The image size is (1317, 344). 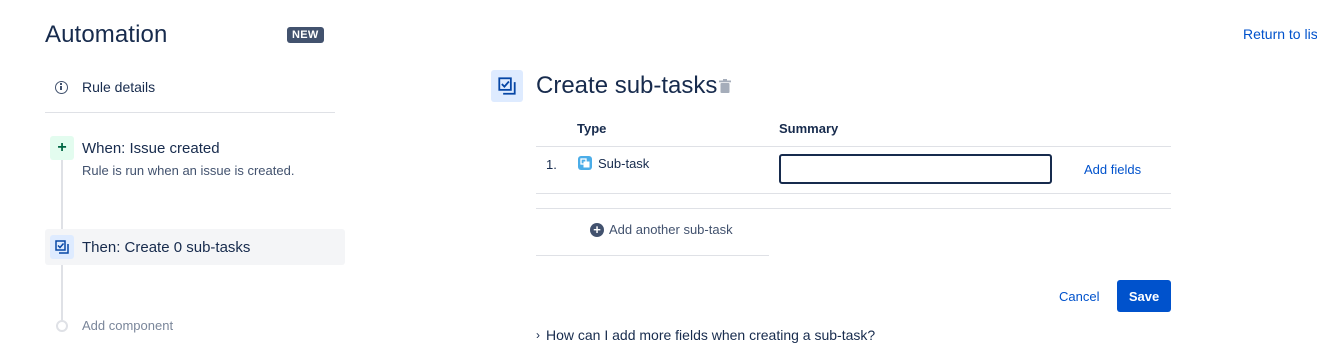 I want to click on trigger-title: When: Issue created, so click(x=151, y=148).